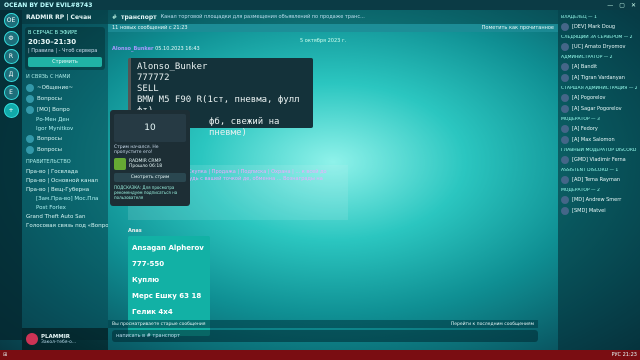  Describe the element at coordinates (624, 355) in the screenshot. I see `system-tray: РУС 21:23` at that location.